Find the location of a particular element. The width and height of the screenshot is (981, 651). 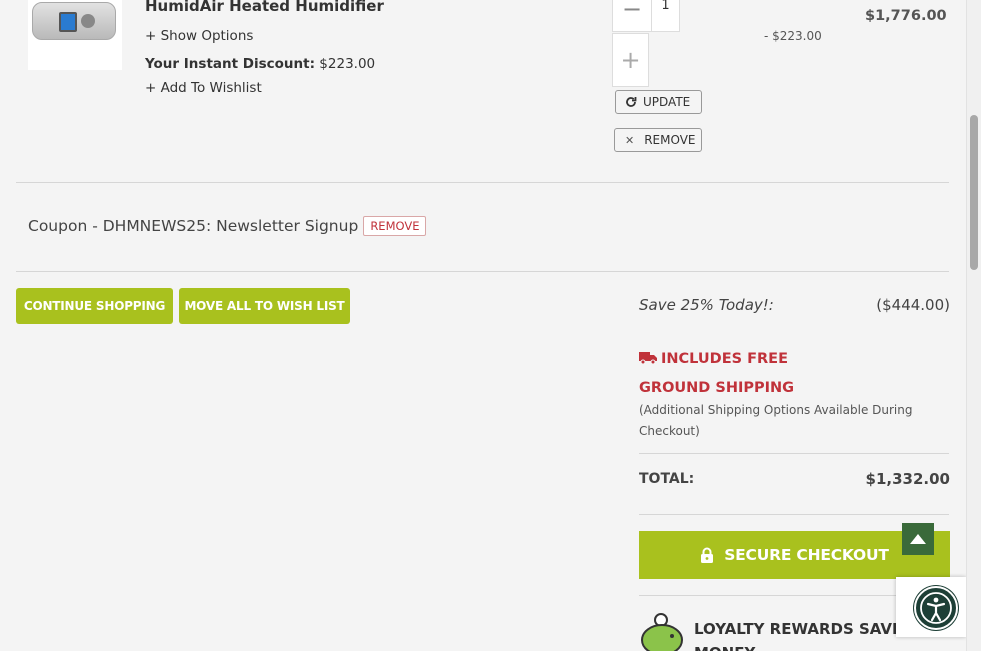

remove-item-button: ✕ REMOVE is located at coordinates (658, 140).